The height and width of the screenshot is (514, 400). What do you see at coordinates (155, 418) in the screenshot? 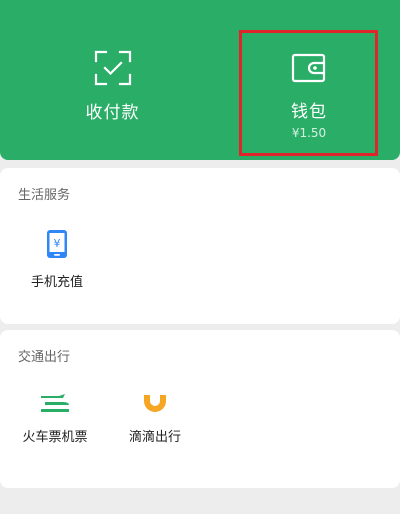
I see `didi-item: 滴滴出行` at bounding box center [155, 418].